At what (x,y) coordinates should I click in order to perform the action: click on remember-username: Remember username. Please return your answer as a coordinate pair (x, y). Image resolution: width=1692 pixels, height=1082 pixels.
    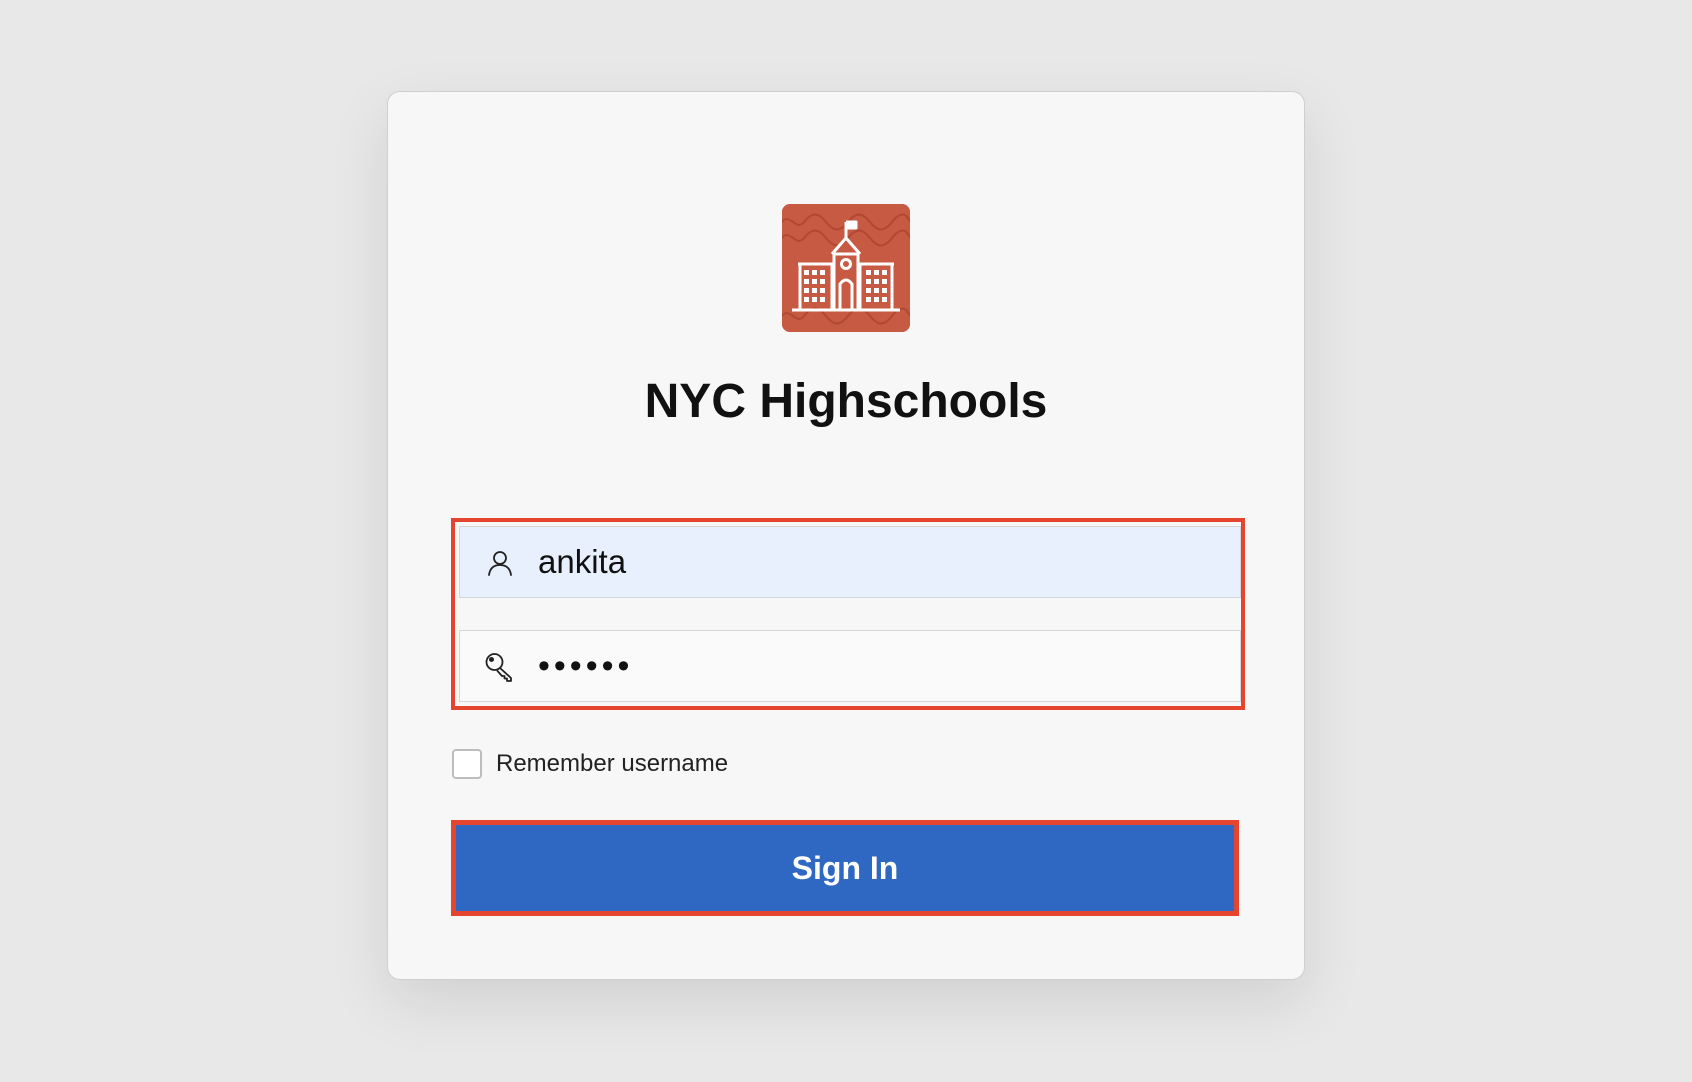
    Looking at the image, I should click on (590, 764).